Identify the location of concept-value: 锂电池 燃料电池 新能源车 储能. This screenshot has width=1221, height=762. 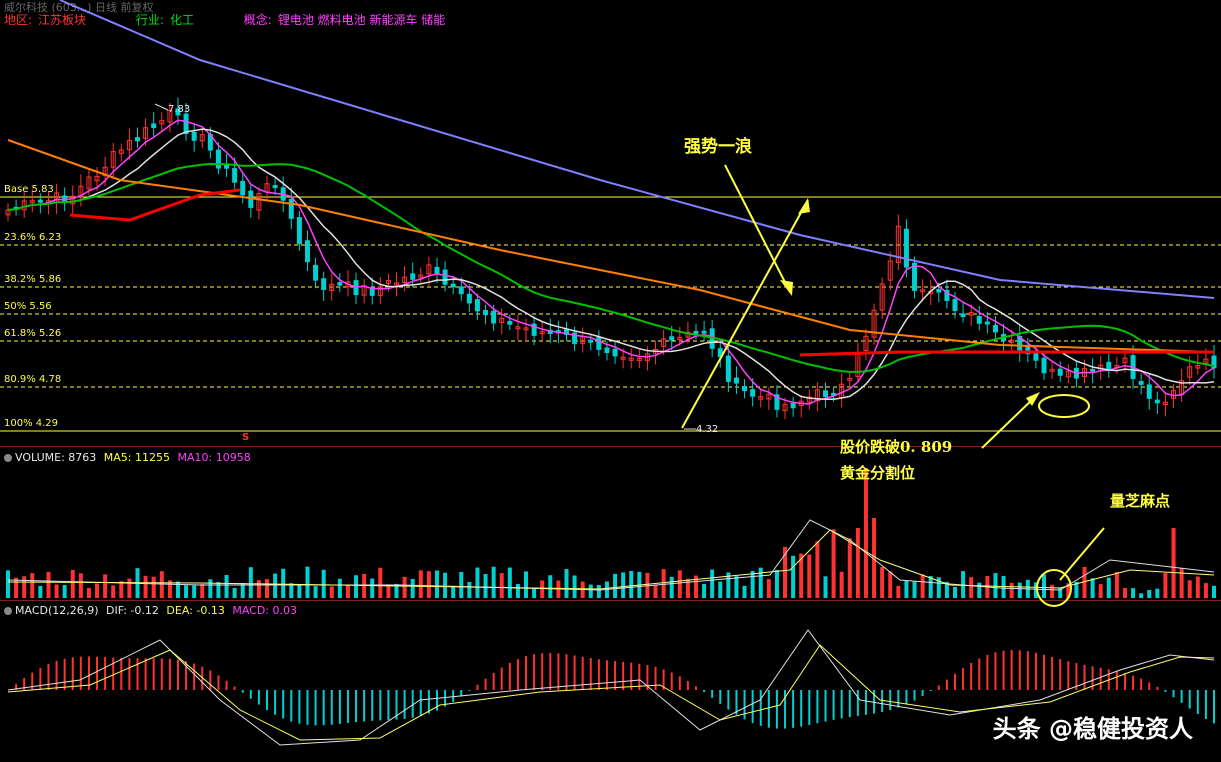
(361, 20).